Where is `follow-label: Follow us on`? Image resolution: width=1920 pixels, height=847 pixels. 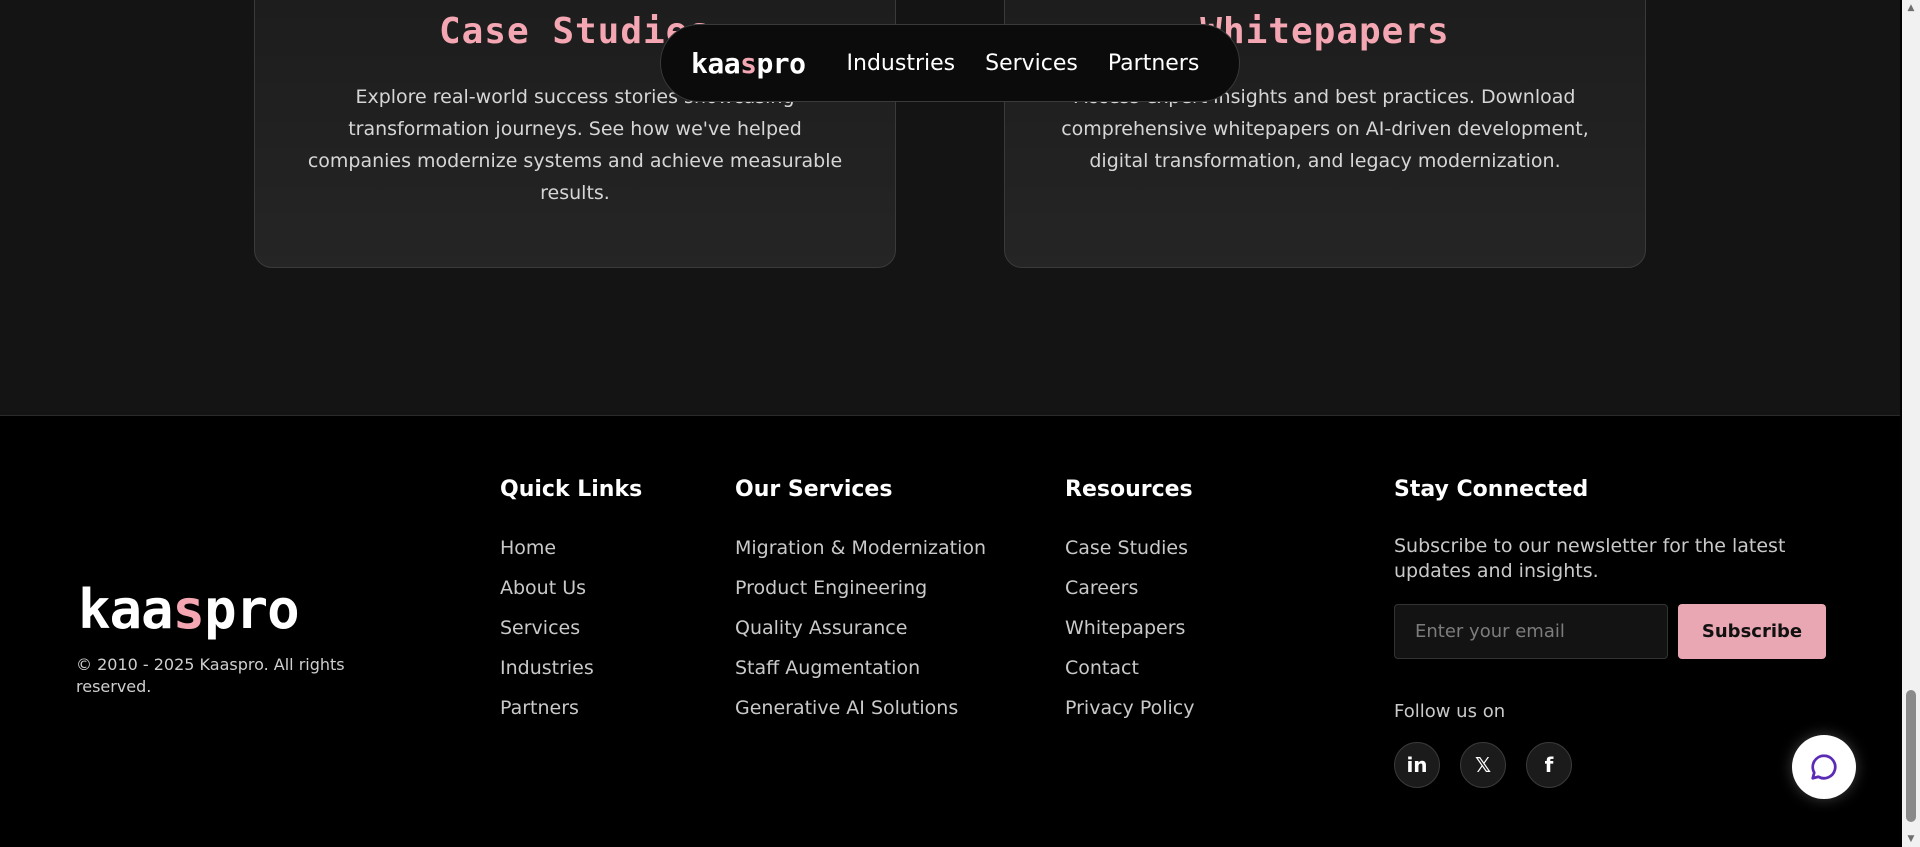
follow-label: Follow us on is located at coordinates (1450, 711).